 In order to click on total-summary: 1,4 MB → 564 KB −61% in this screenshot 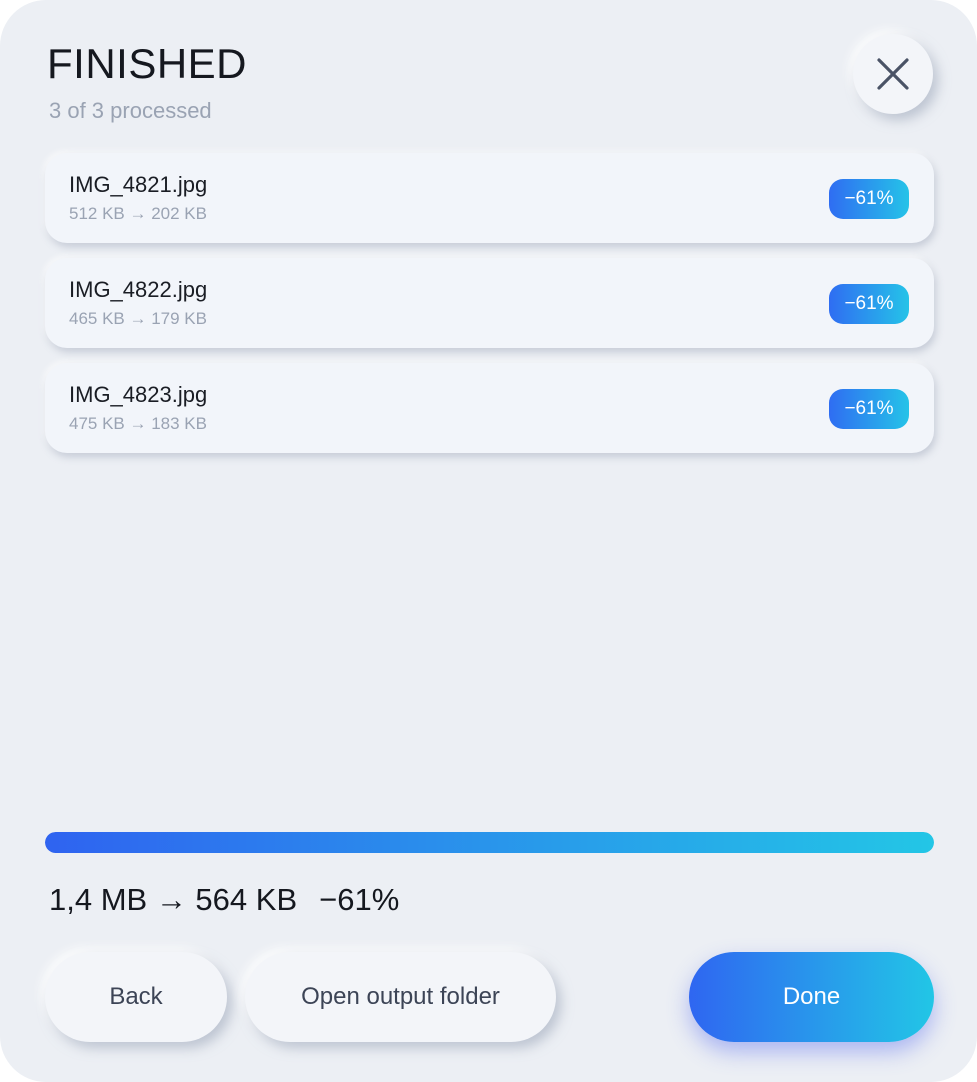, I will do `click(224, 900)`.